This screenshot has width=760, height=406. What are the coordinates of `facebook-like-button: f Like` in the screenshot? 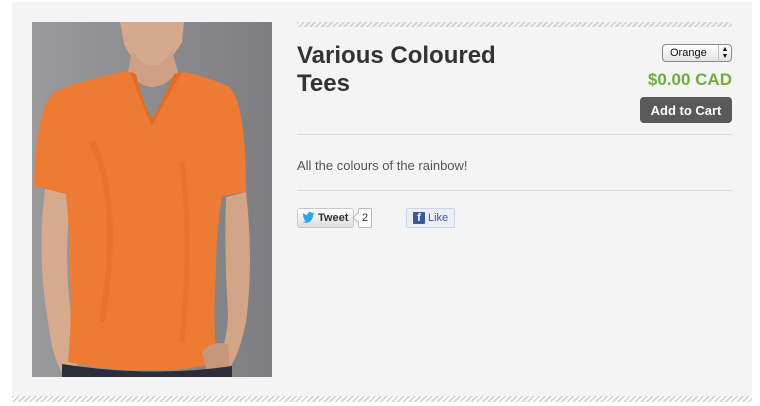 It's located at (430, 218).